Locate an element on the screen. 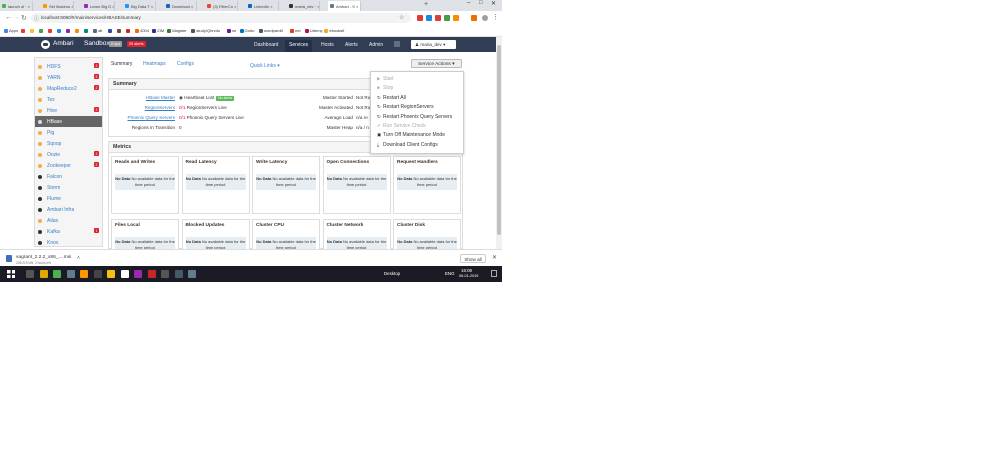  page-scrollbar is located at coordinates (499, 143).